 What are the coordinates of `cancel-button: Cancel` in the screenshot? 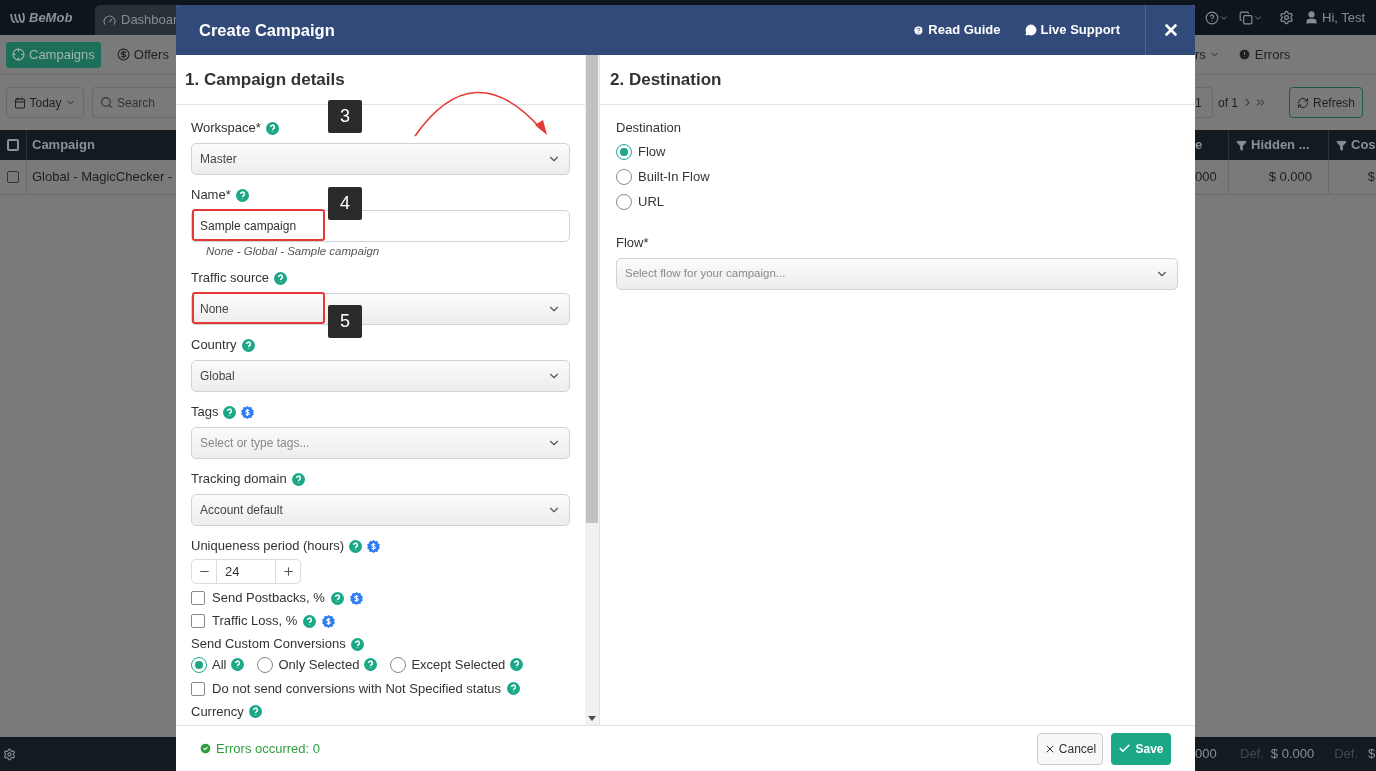 It's located at (1070, 748).